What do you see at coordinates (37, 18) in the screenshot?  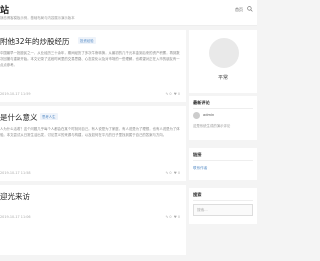 I see `site-description: 静态博客模板示例，基础布局与内容展示演示版本` at bounding box center [37, 18].